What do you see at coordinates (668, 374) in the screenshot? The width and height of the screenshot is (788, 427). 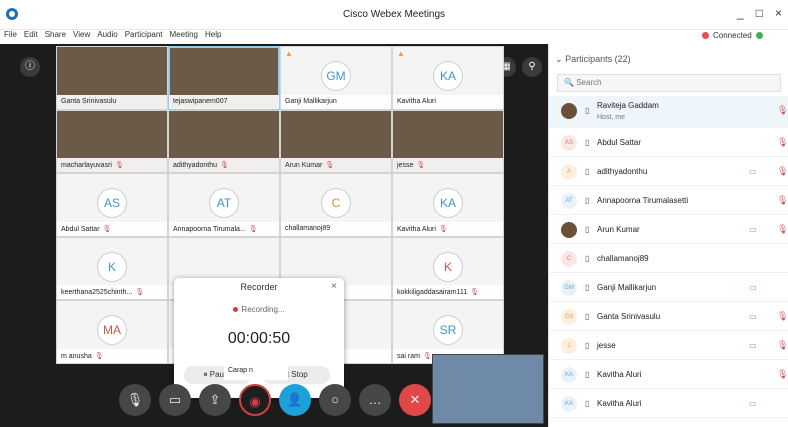 I see `participant-row: KA ▯ Kavitha Aluri 🎙` at bounding box center [668, 374].